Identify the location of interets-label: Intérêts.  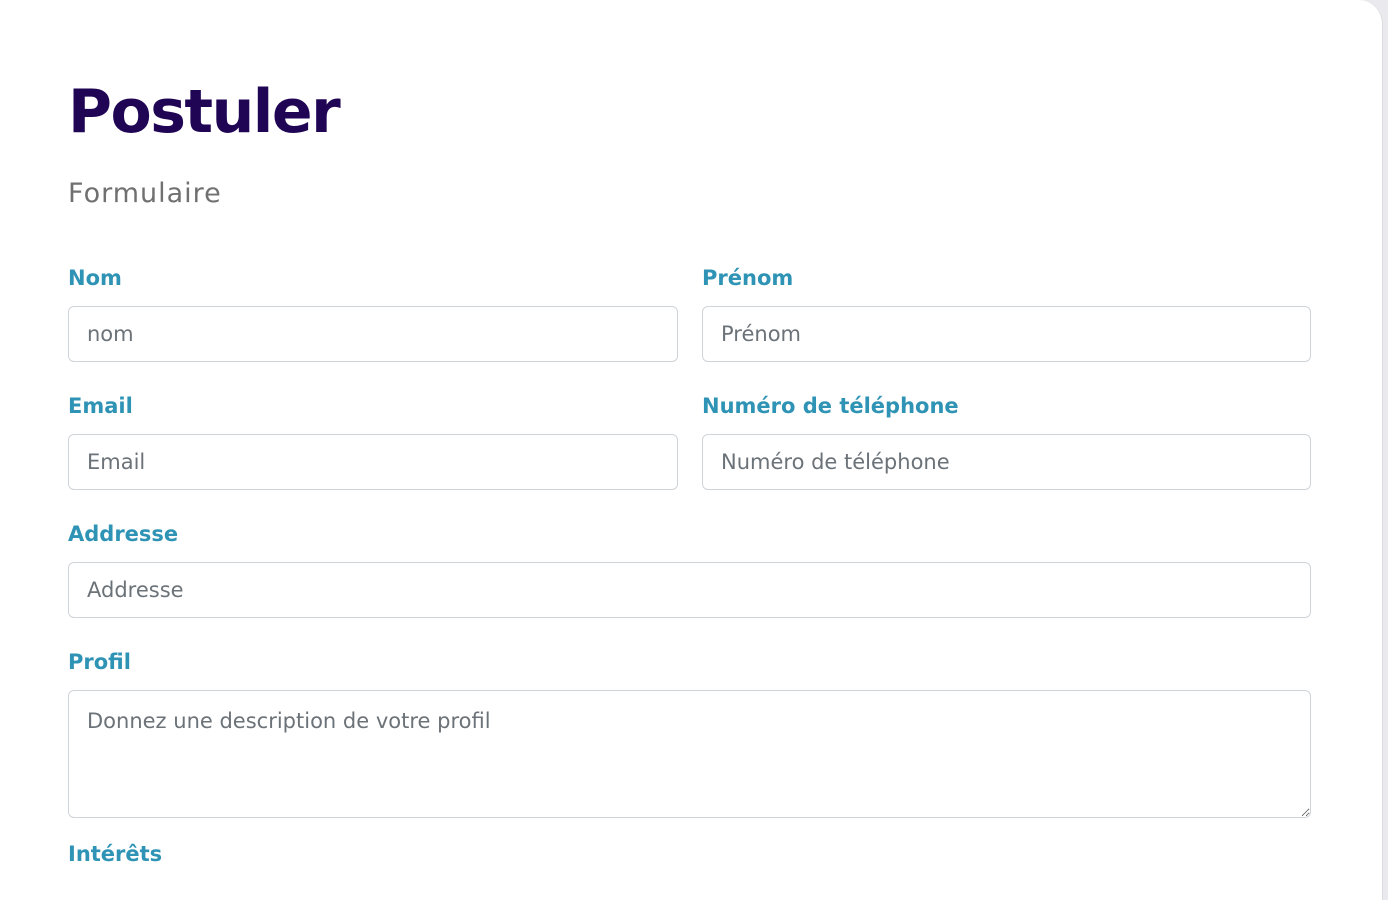
(115, 854).